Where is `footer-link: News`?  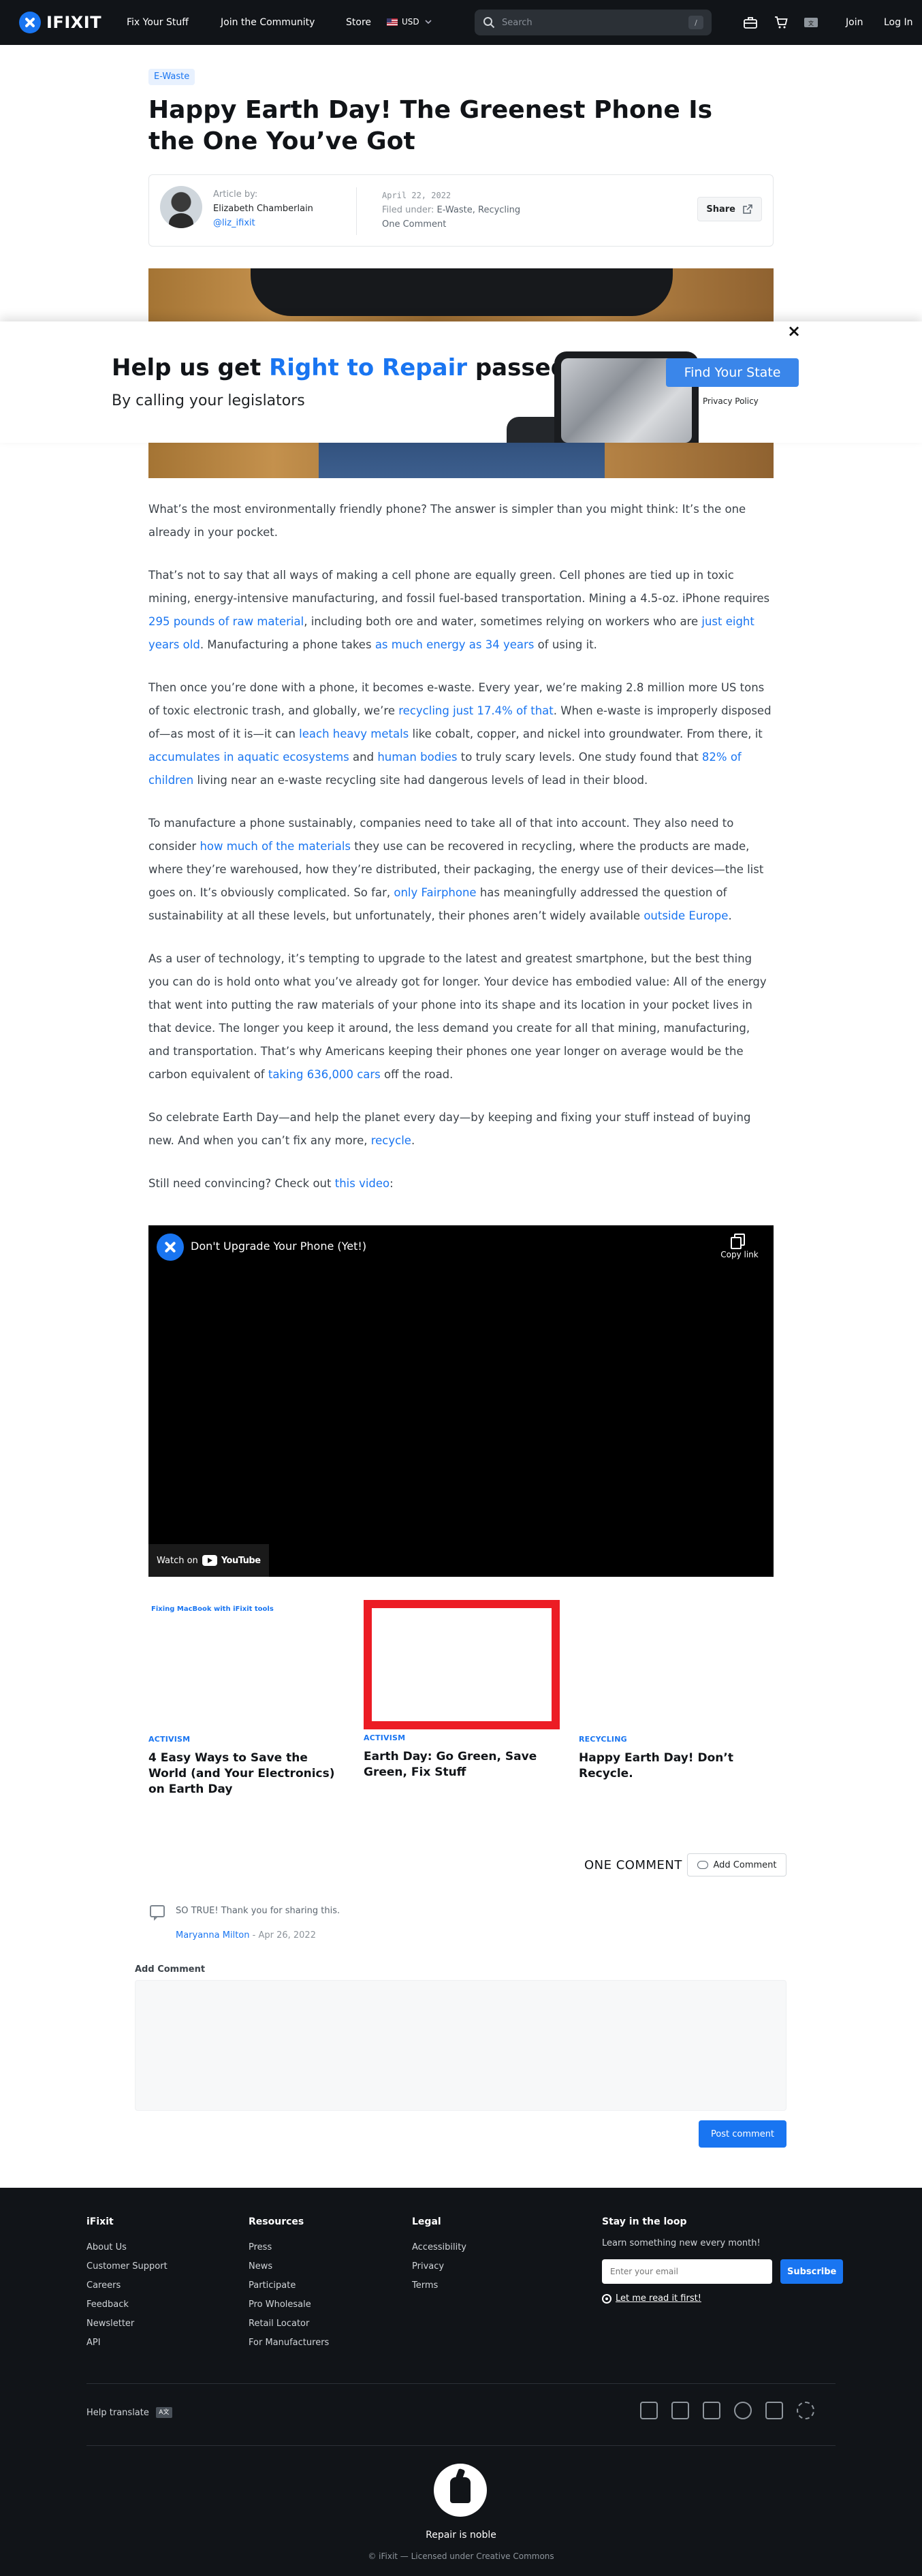 footer-link: News is located at coordinates (289, 2266).